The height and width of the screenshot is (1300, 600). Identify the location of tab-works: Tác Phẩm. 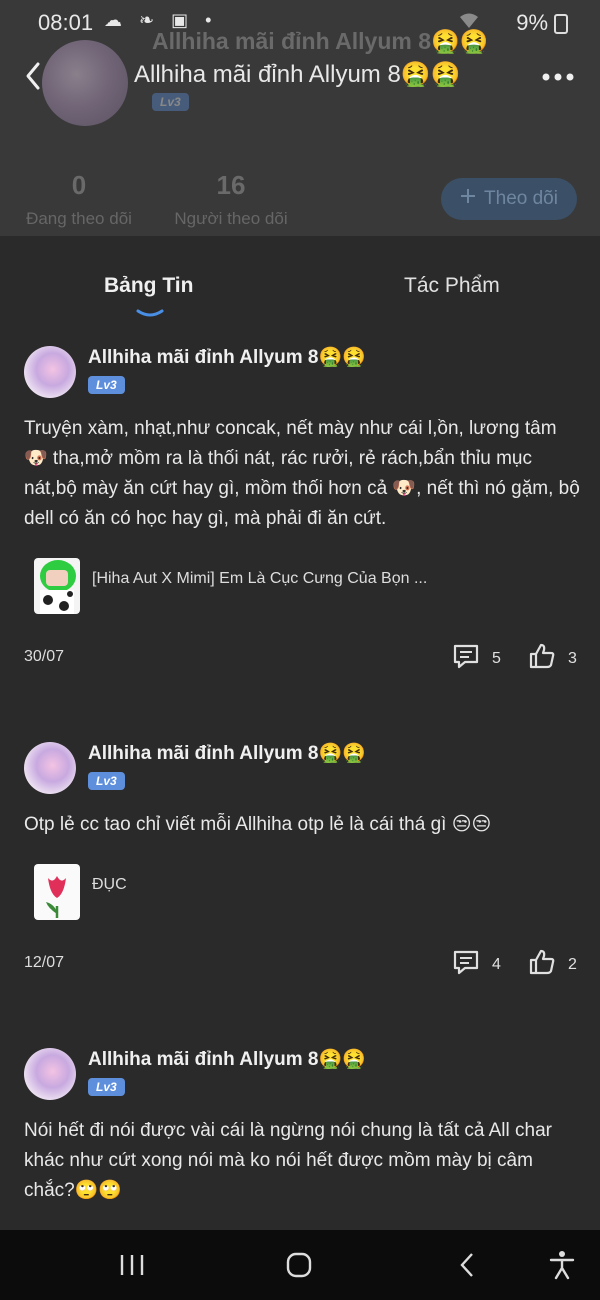
(452, 286).